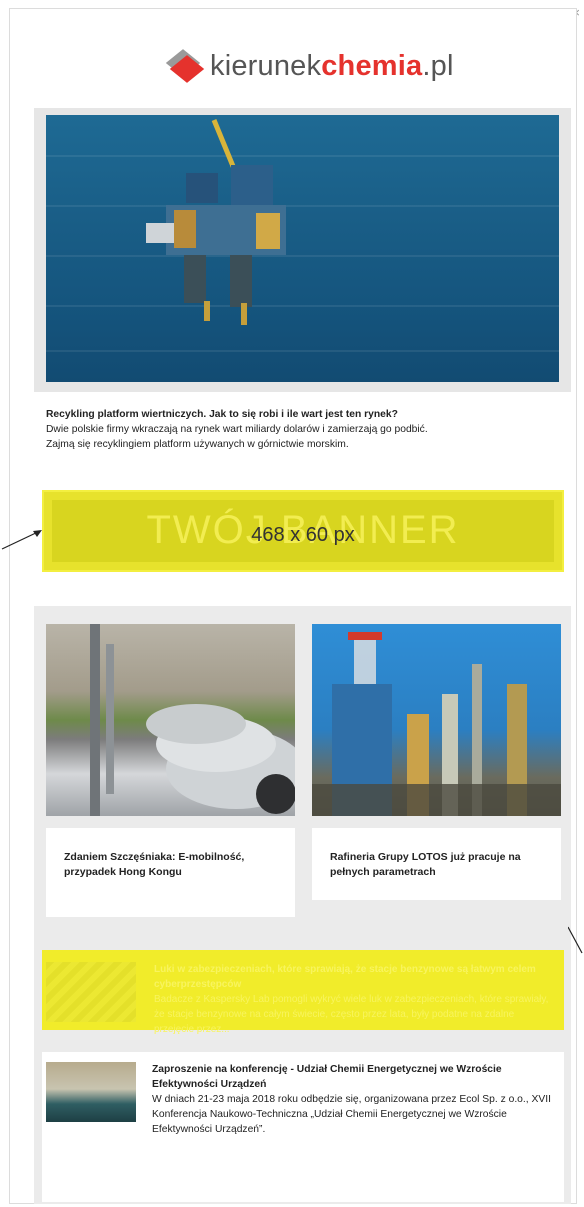 The height and width of the screenshot is (1207, 584). What do you see at coordinates (170, 720) in the screenshot?
I see `electric-car-charging-photo` at bounding box center [170, 720].